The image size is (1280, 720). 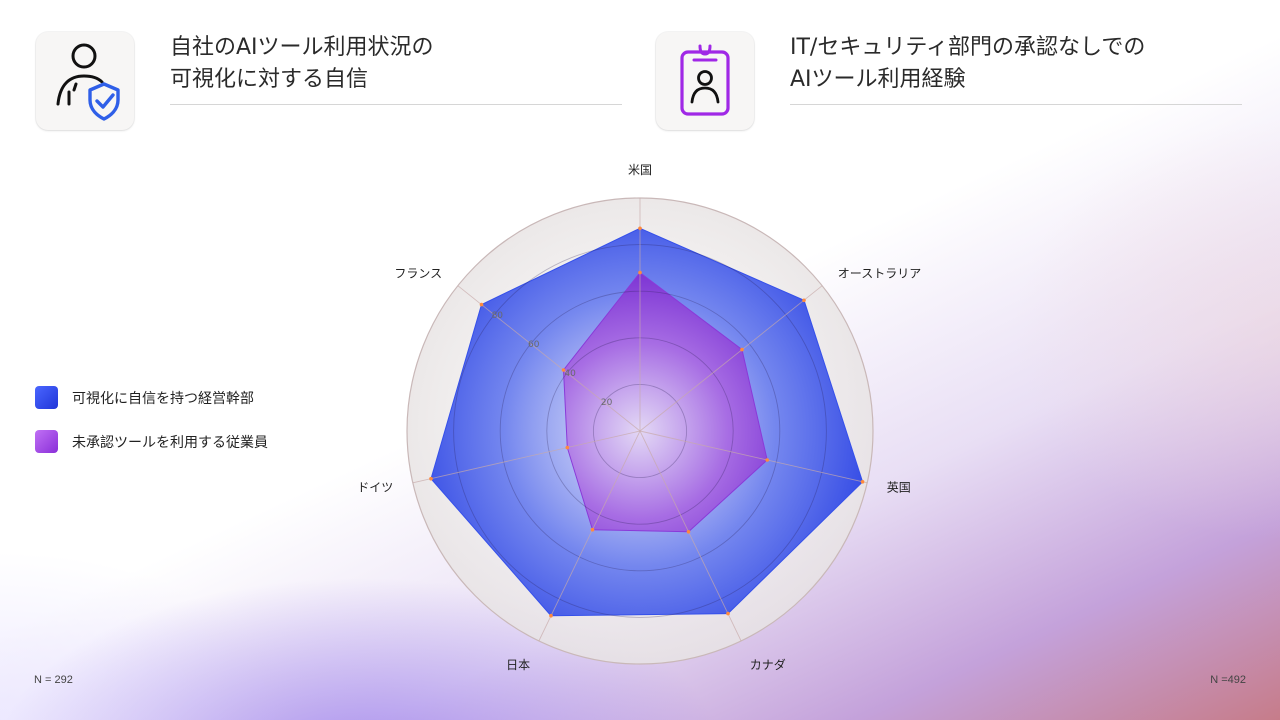 What do you see at coordinates (768, 664) in the screenshot?
I see `radar-axis-label: カナダ` at bounding box center [768, 664].